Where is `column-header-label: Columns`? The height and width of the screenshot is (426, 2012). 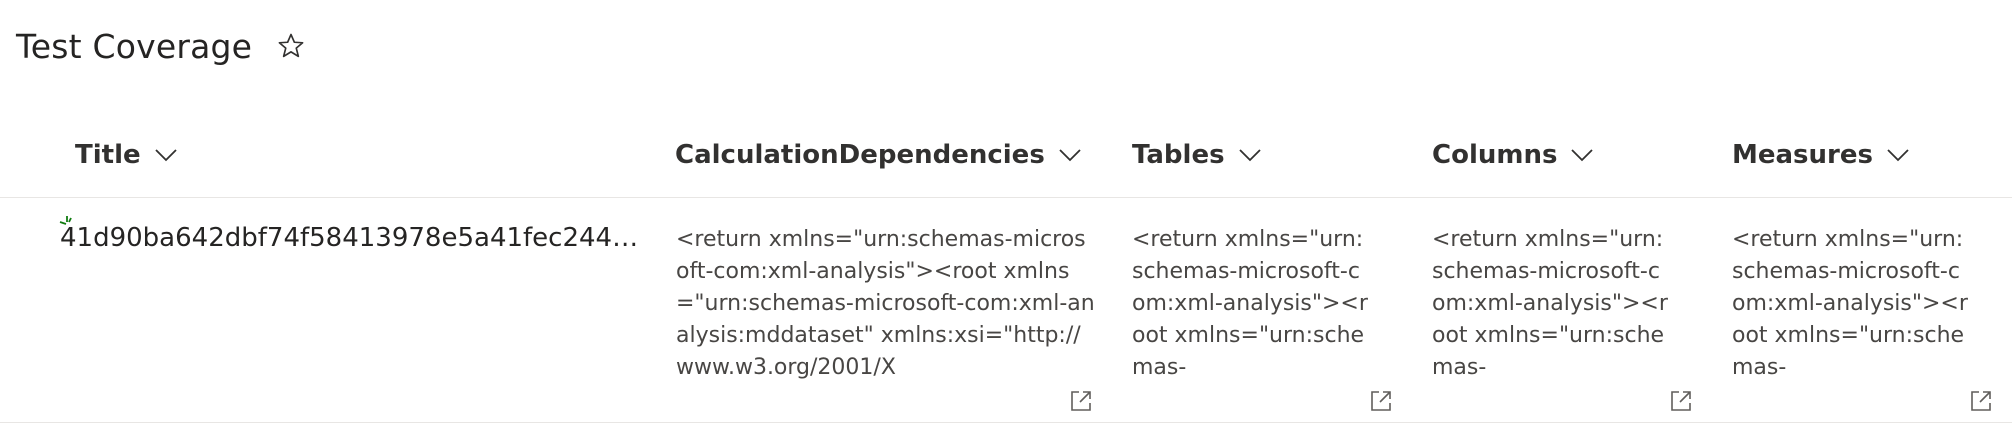
column-header-label: Columns is located at coordinates (1495, 155).